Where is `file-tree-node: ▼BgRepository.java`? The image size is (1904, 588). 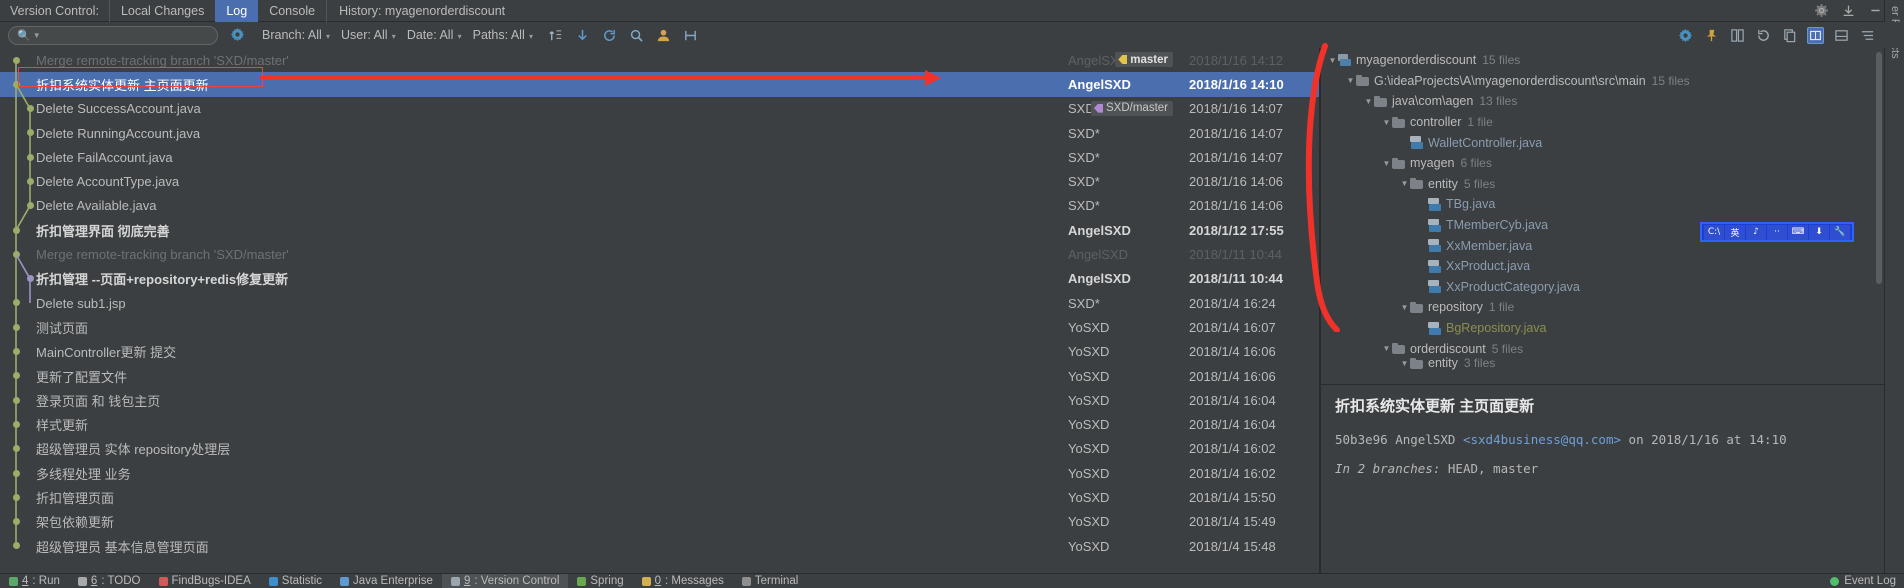 file-tree-node: ▼BgRepository.java is located at coordinates (1602, 328).